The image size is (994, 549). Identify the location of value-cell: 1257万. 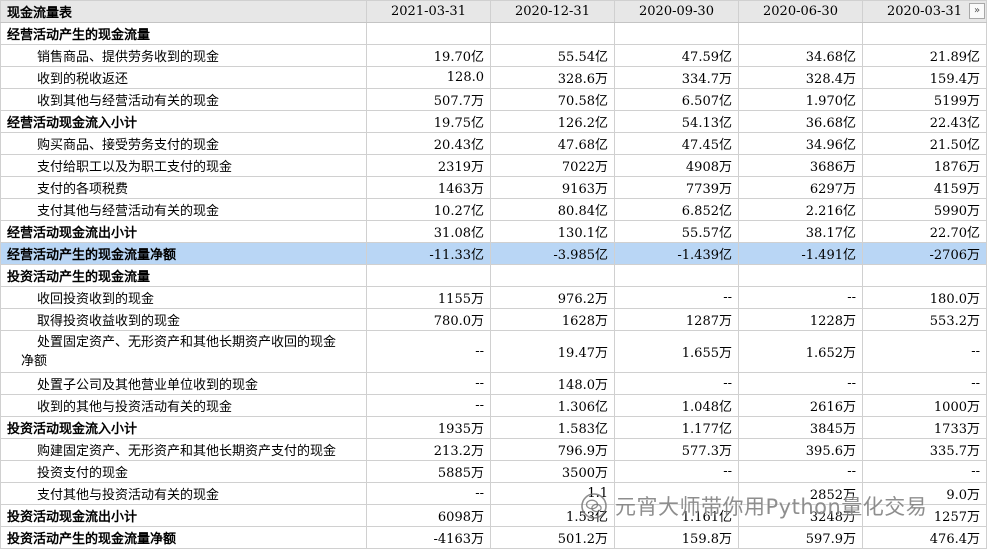
(924, 515).